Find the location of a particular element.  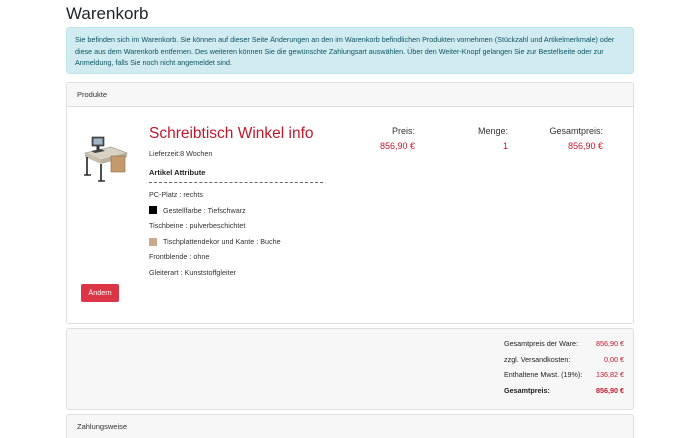

products-header: Produkte is located at coordinates (350, 95).